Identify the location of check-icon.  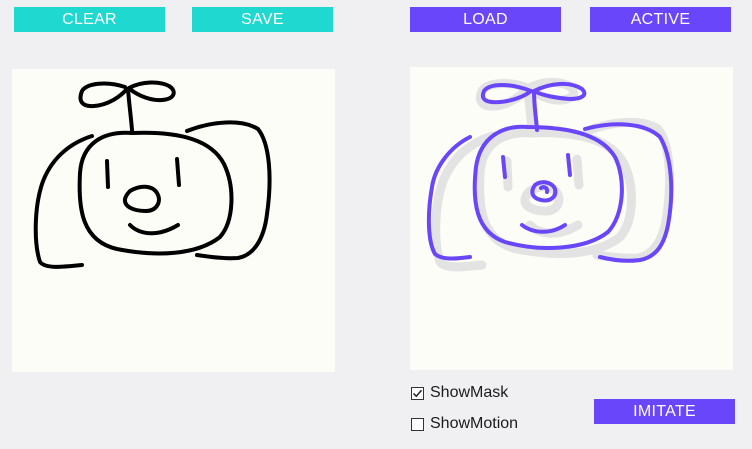
(417, 393).